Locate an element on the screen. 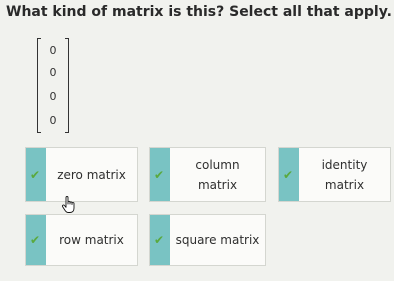  hand-pointer-icon is located at coordinates (68, 204).